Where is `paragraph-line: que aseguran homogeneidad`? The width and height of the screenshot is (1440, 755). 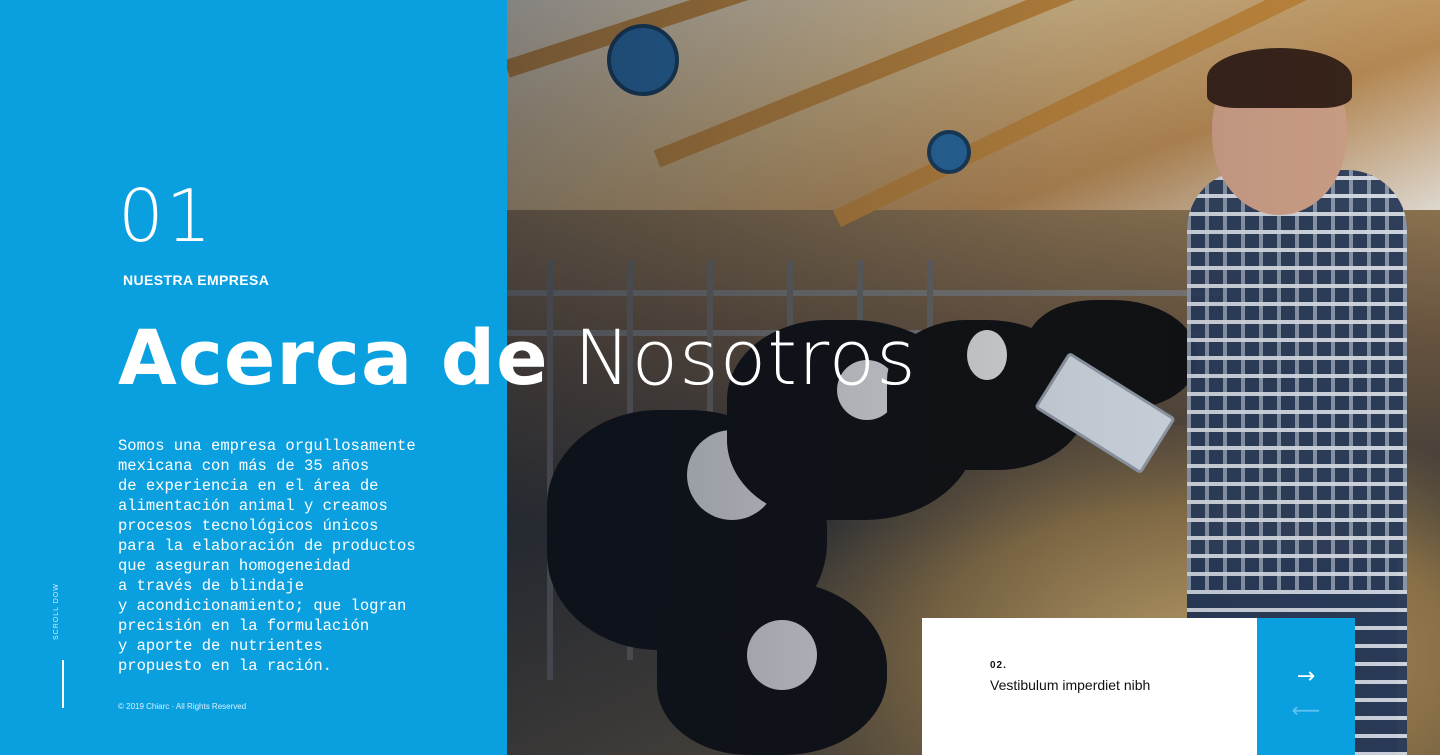
paragraph-line: que aseguran homogeneidad is located at coordinates (234, 566).